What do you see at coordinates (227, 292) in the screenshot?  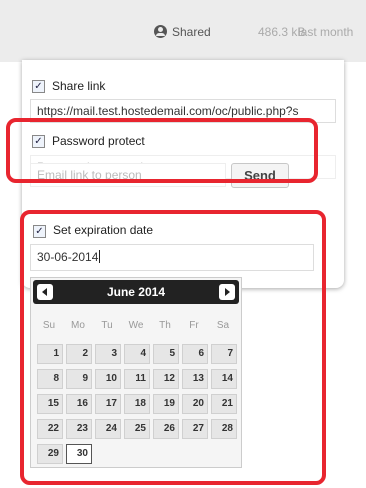 I see `chevron-right-icon` at bounding box center [227, 292].